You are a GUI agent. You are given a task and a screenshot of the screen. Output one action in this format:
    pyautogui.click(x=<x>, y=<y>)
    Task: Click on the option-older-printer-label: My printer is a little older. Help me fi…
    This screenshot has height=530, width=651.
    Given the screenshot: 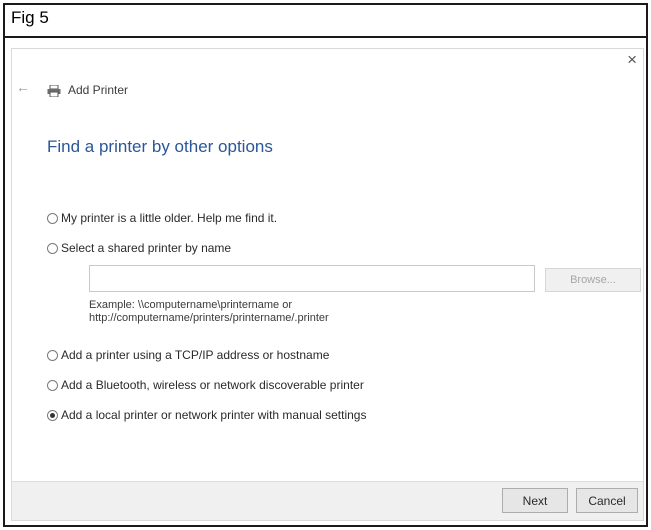 What is the action you would take?
    pyautogui.click(x=169, y=218)
    